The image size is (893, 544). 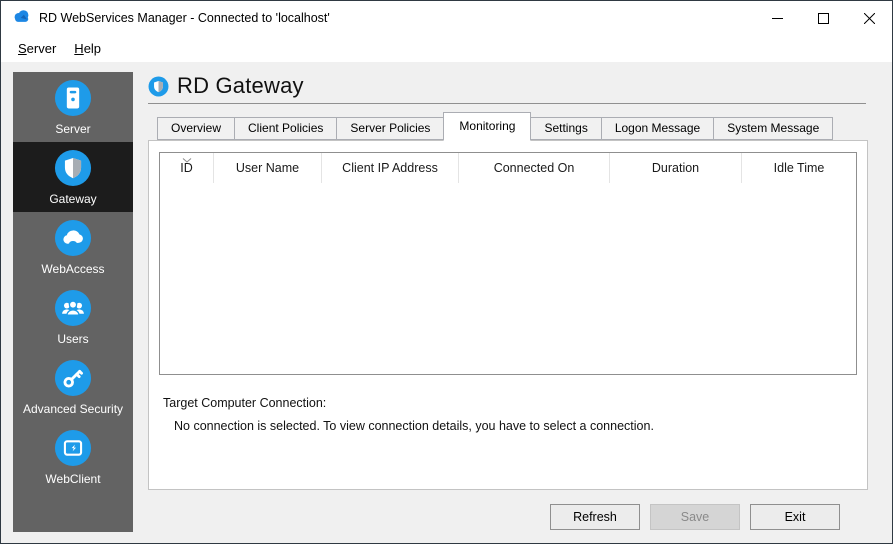 I want to click on exit-button: Exit, so click(x=795, y=517).